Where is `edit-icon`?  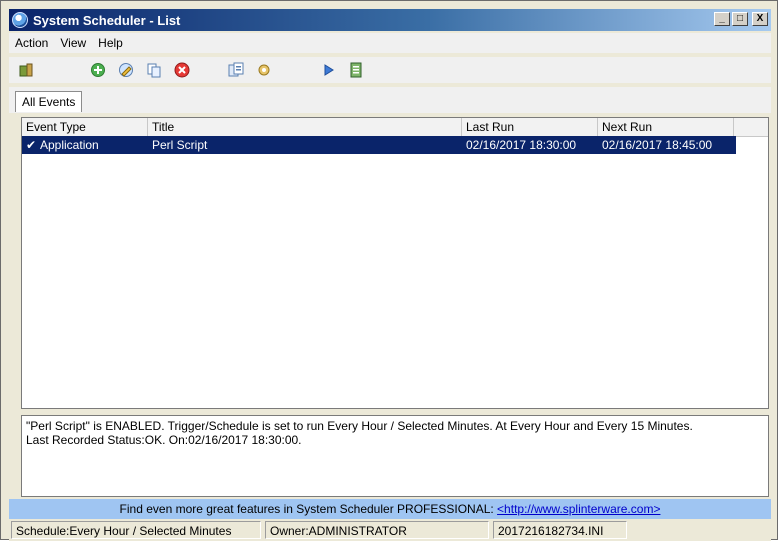
edit-icon is located at coordinates (126, 70).